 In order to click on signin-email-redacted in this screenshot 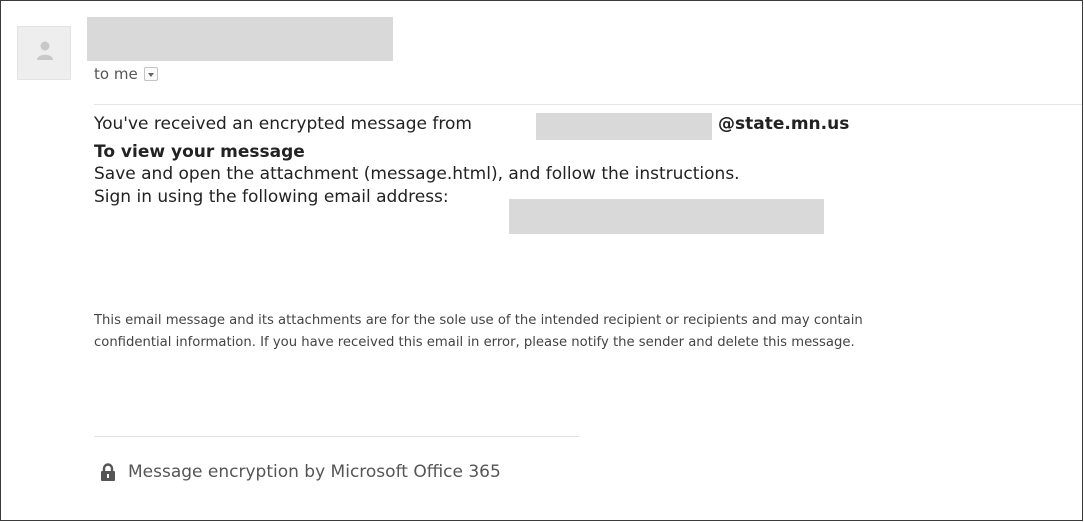, I will do `click(666, 216)`.